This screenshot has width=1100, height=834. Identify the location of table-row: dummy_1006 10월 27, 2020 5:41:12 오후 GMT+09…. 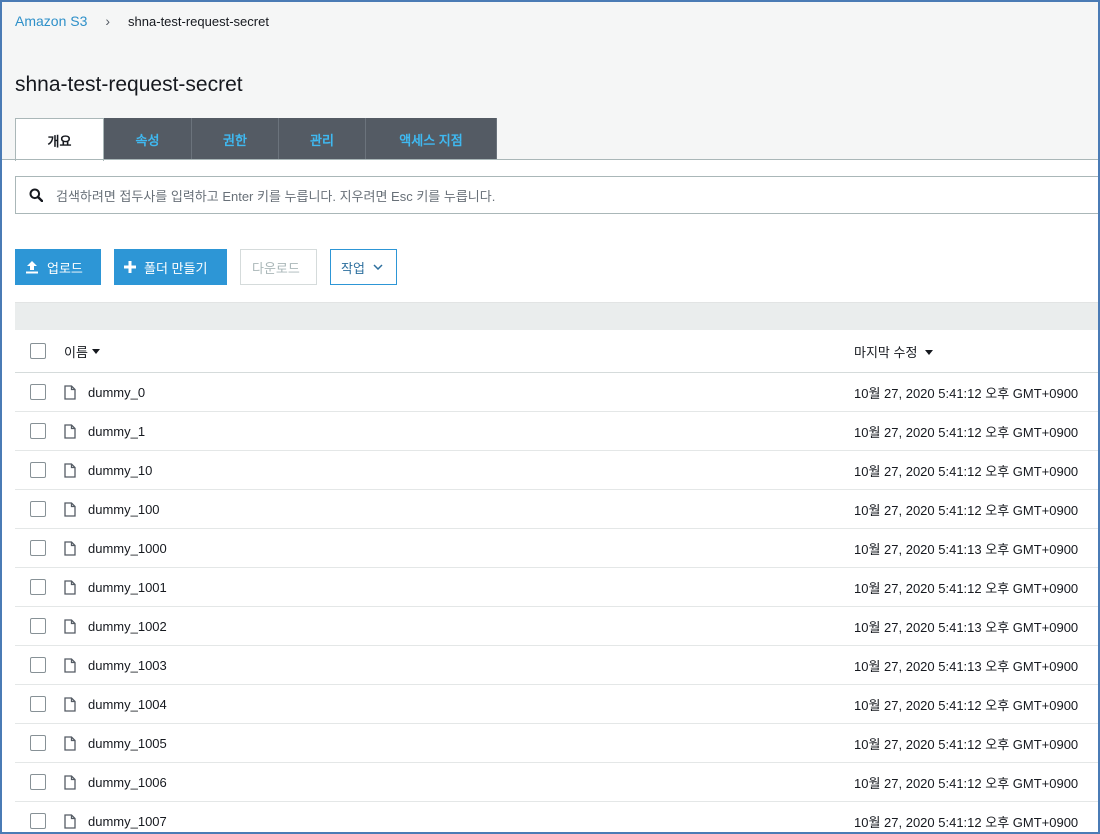
(556, 782).